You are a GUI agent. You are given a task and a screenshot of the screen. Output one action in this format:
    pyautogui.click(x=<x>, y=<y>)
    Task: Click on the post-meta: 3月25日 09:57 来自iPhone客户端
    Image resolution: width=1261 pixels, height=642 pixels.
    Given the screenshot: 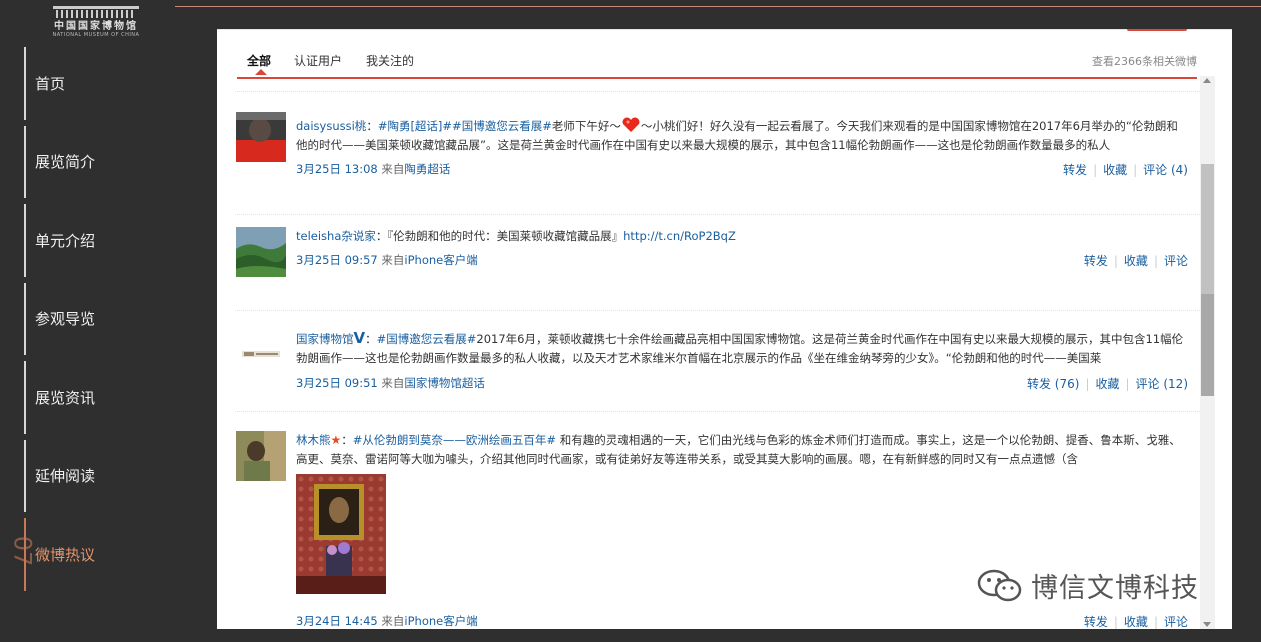 What is the action you would take?
    pyautogui.click(x=387, y=260)
    